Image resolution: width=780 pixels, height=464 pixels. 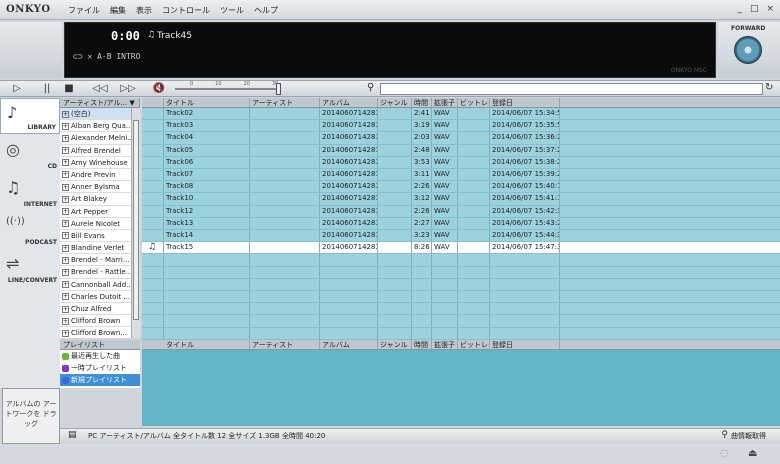 What do you see at coordinates (99, 163) in the screenshot?
I see `artist-list-item: + Amy Winehouse` at bounding box center [99, 163].